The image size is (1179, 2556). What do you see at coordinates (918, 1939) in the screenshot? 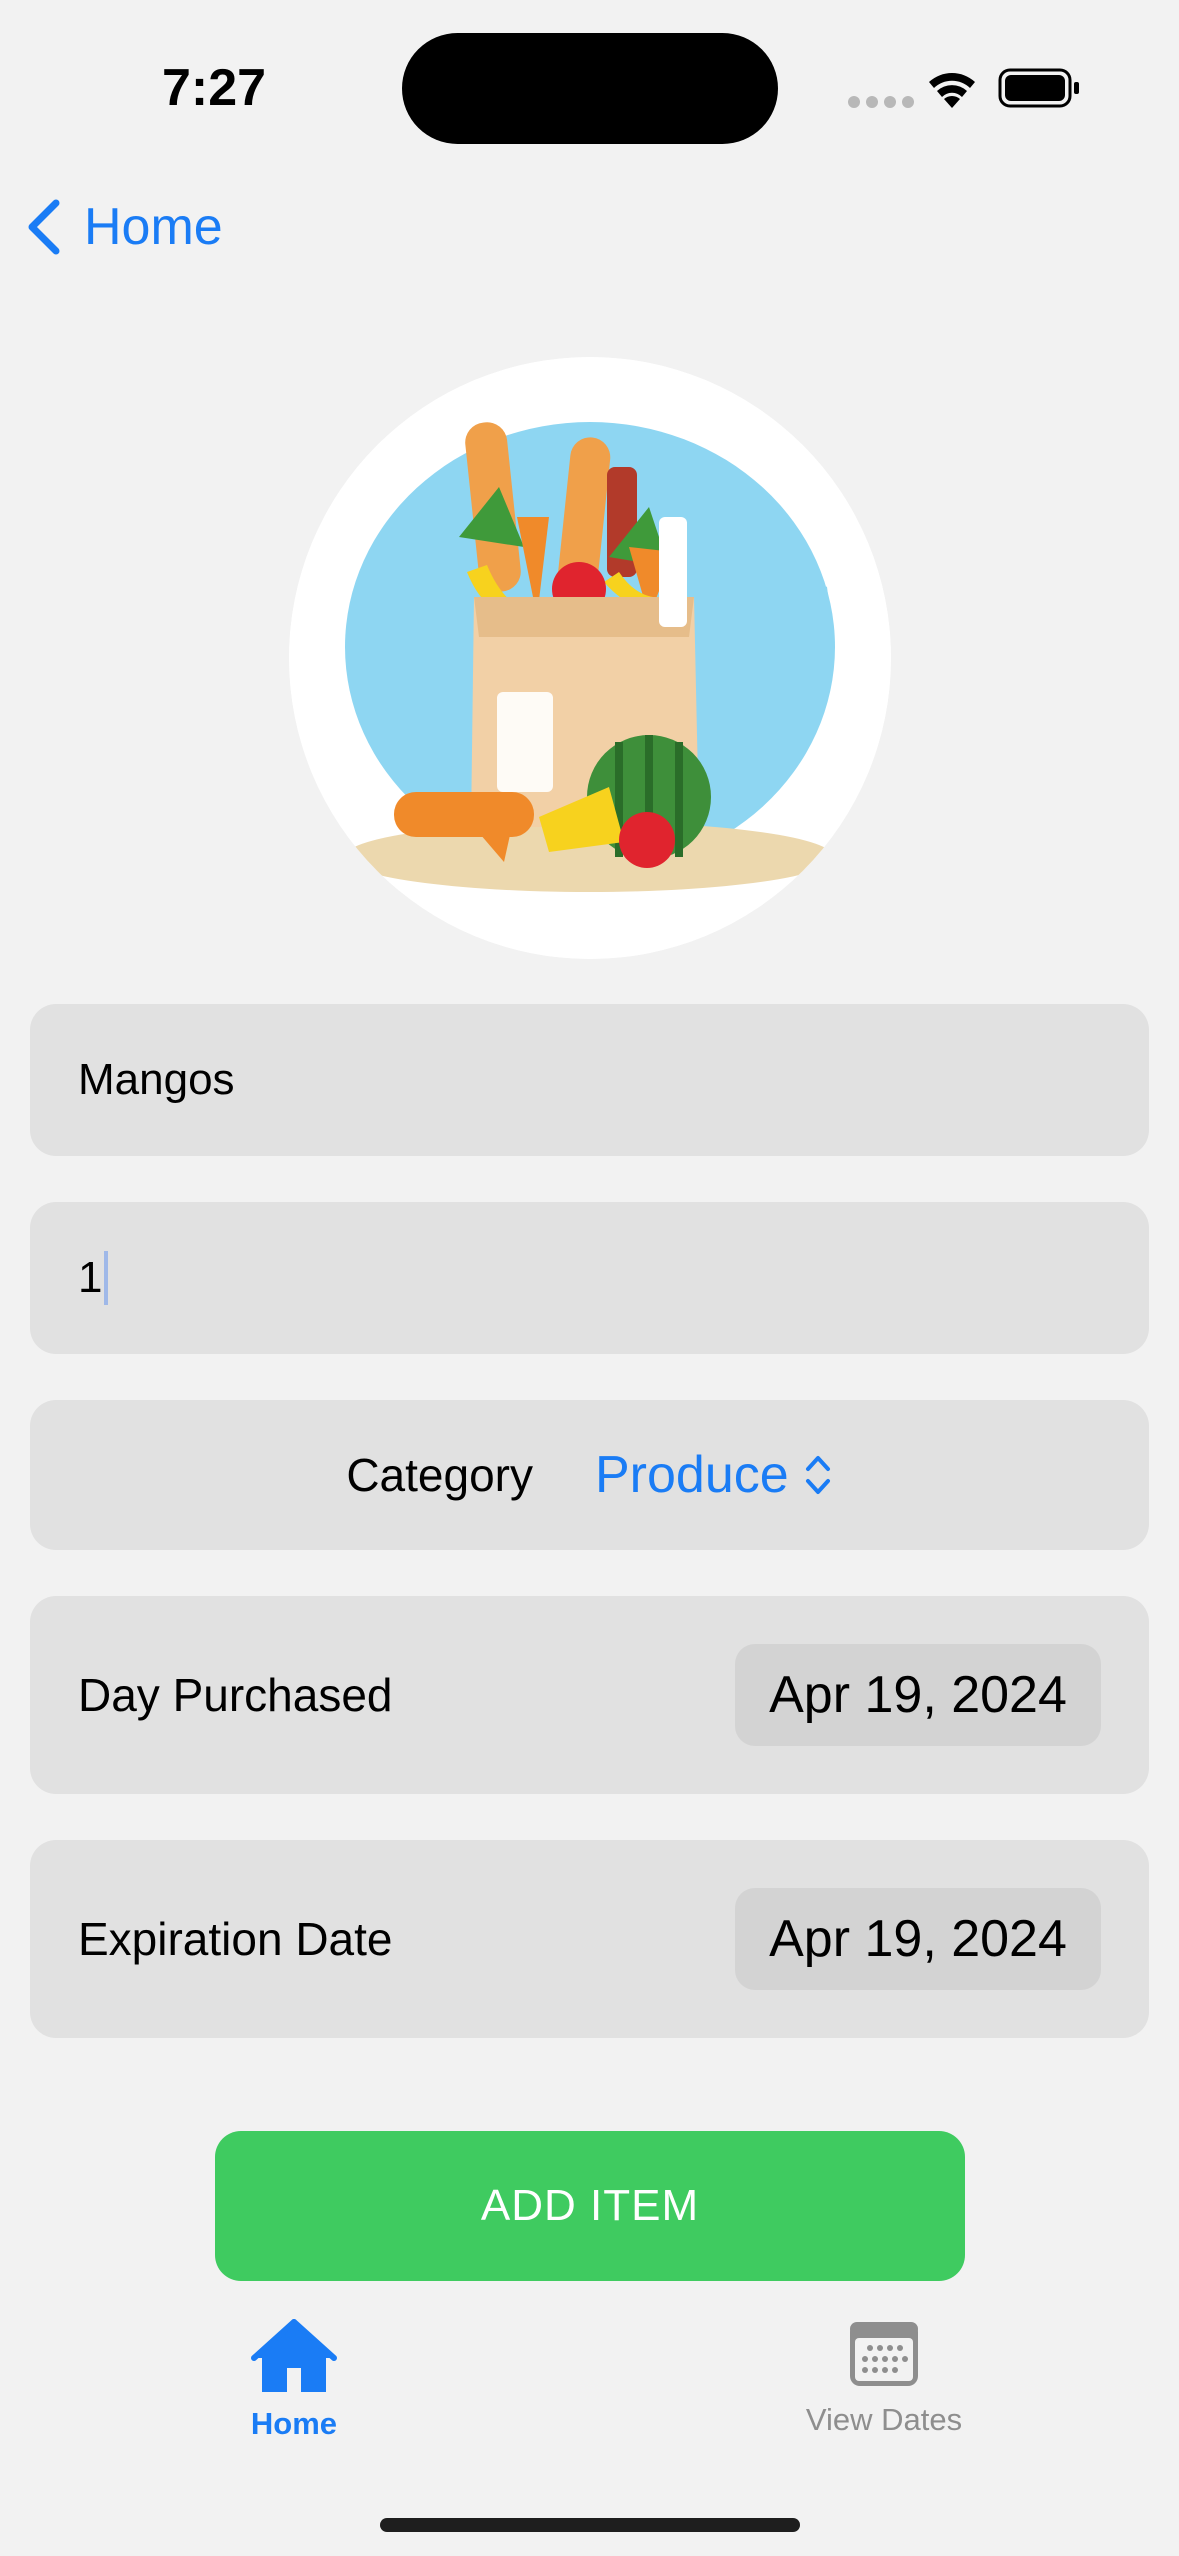
I see `expiration-date-picker: Apr 19, 2024` at bounding box center [918, 1939].